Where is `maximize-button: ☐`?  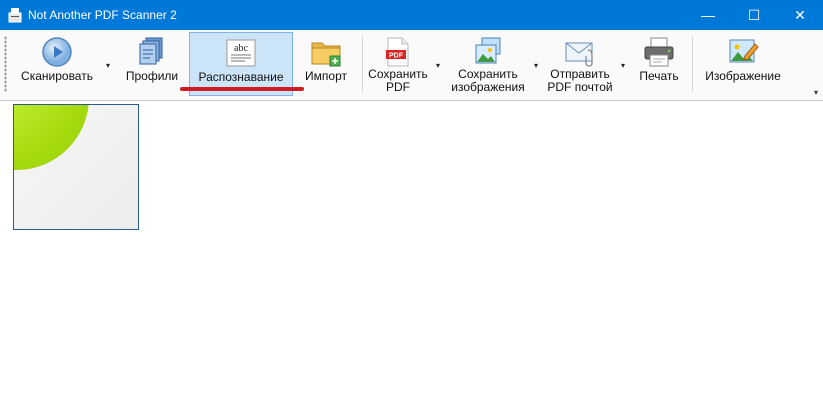
maximize-button: ☐ is located at coordinates (754, 15).